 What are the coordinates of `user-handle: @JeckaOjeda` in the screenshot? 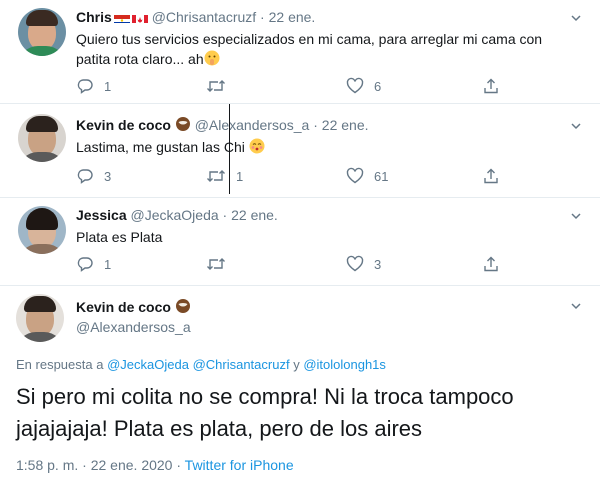 It's located at (175, 215).